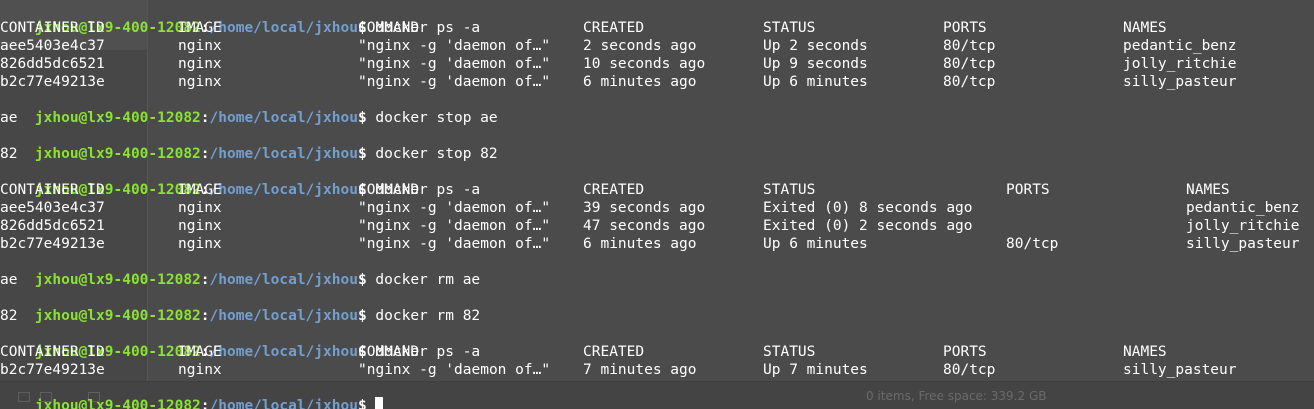 This screenshot has height=409, width=1314. What do you see at coordinates (428, 316) in the screenshot?
I see `command-text: docker rm 82` at bounding box center [428, 316].